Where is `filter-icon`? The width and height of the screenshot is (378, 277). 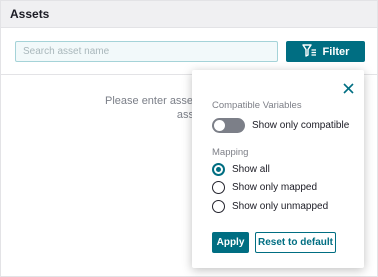
filter-icon is located at coordinates (309, 51).